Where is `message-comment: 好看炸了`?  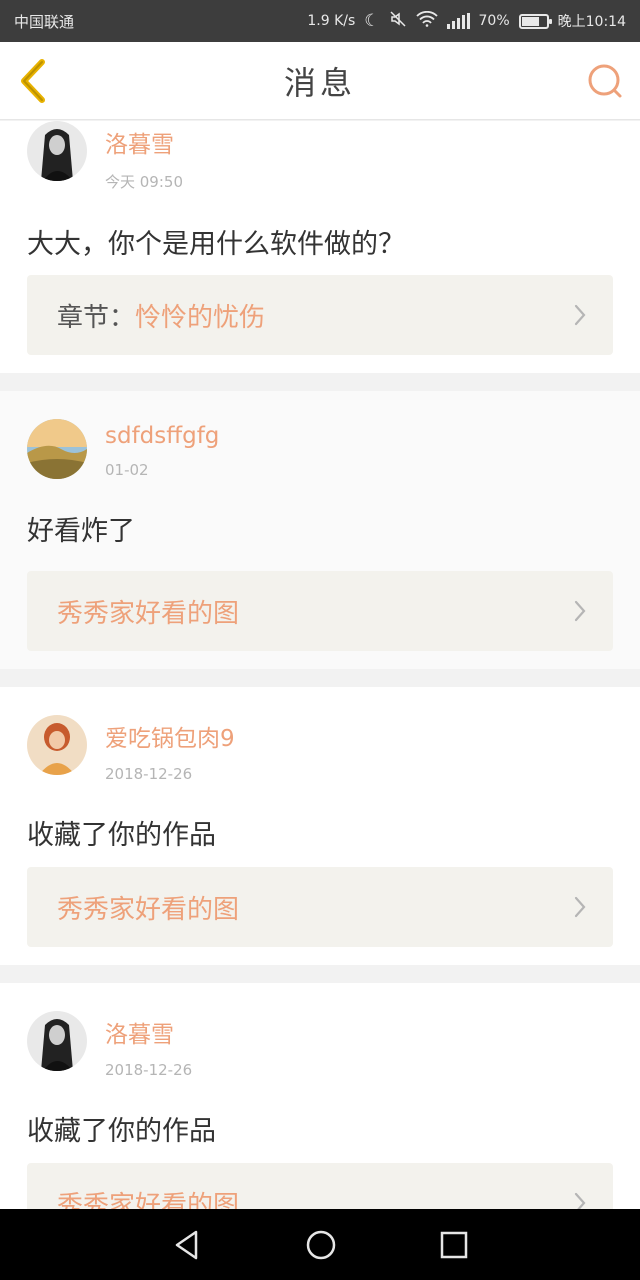 message-comment: 好看炸了 is located at coordinates (81, 531).